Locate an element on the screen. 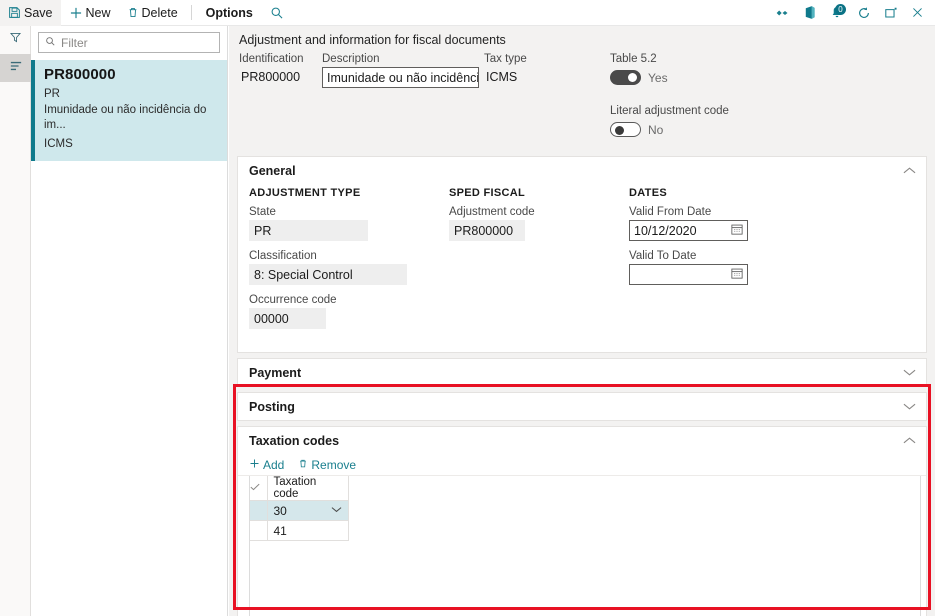  taxation-code-cell: 30 is located at coordinates (308, 510).